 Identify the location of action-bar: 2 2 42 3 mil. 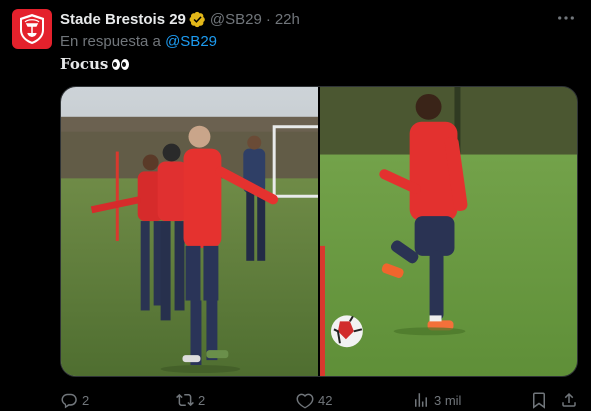
(320, 400).